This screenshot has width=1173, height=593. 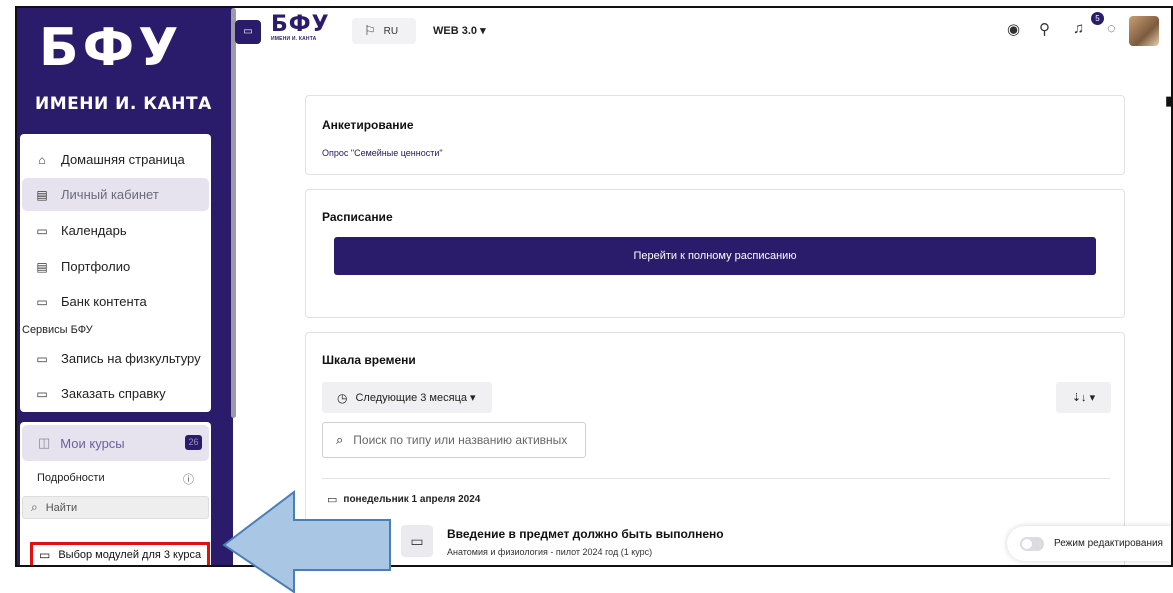 I want to click on sidebar-item-content-bank: ▭ Банк контента, so click(x=115, y=301).